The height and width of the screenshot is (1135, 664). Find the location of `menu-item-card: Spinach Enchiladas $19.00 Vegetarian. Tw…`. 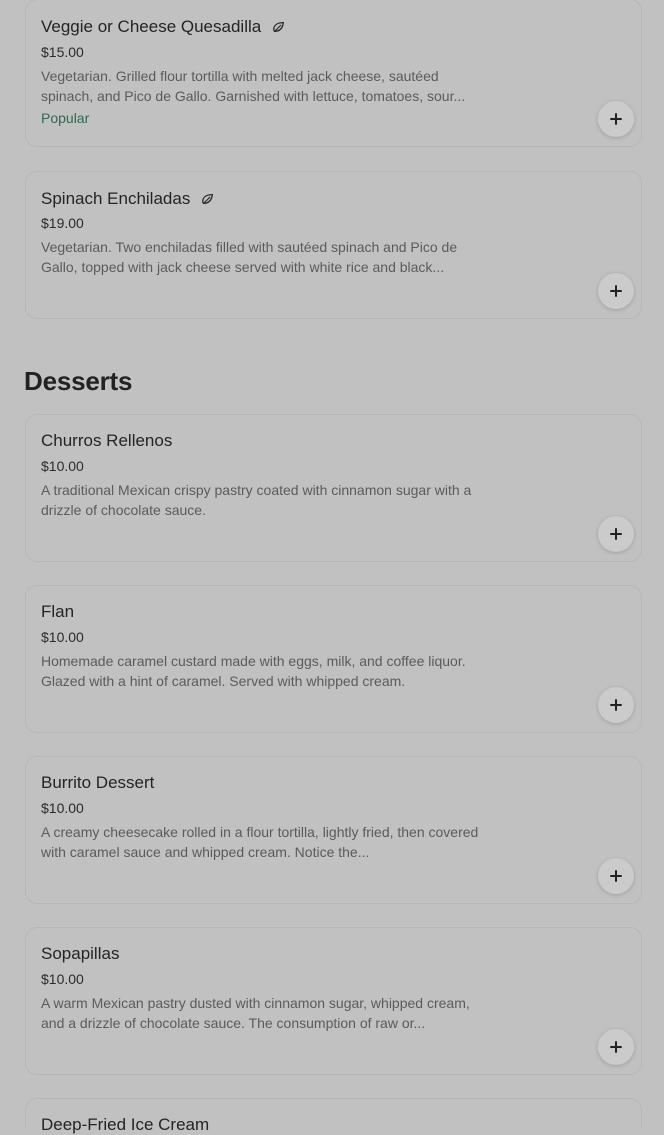

menu-item-card: Spinach Enchiladas $19.00 Vegetarian. Tw… is located at coordinates (333, 245).